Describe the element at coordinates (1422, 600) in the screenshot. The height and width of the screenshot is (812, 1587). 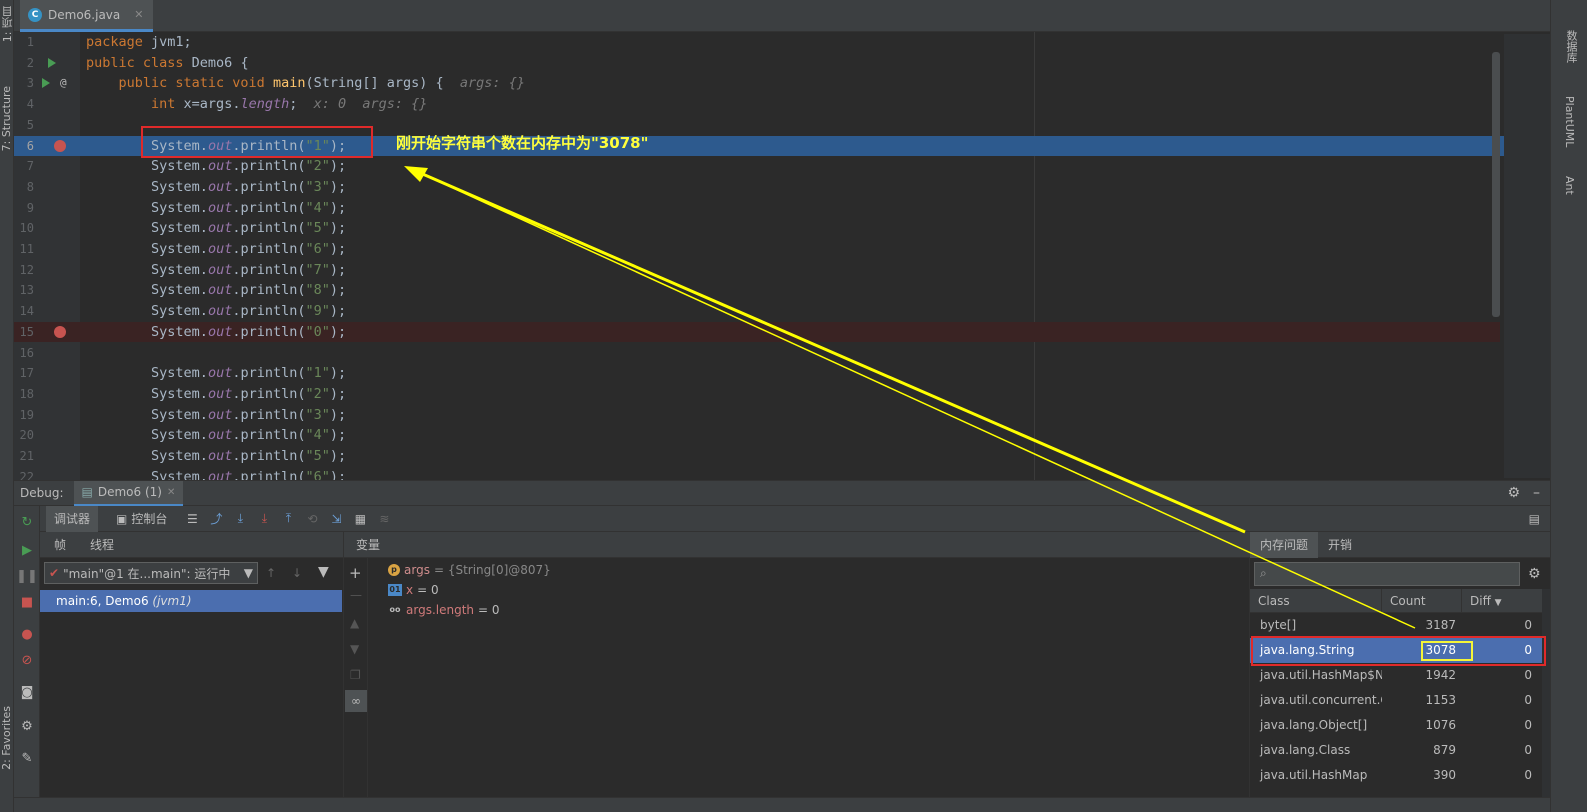
I see `column-count: Count` at that location.